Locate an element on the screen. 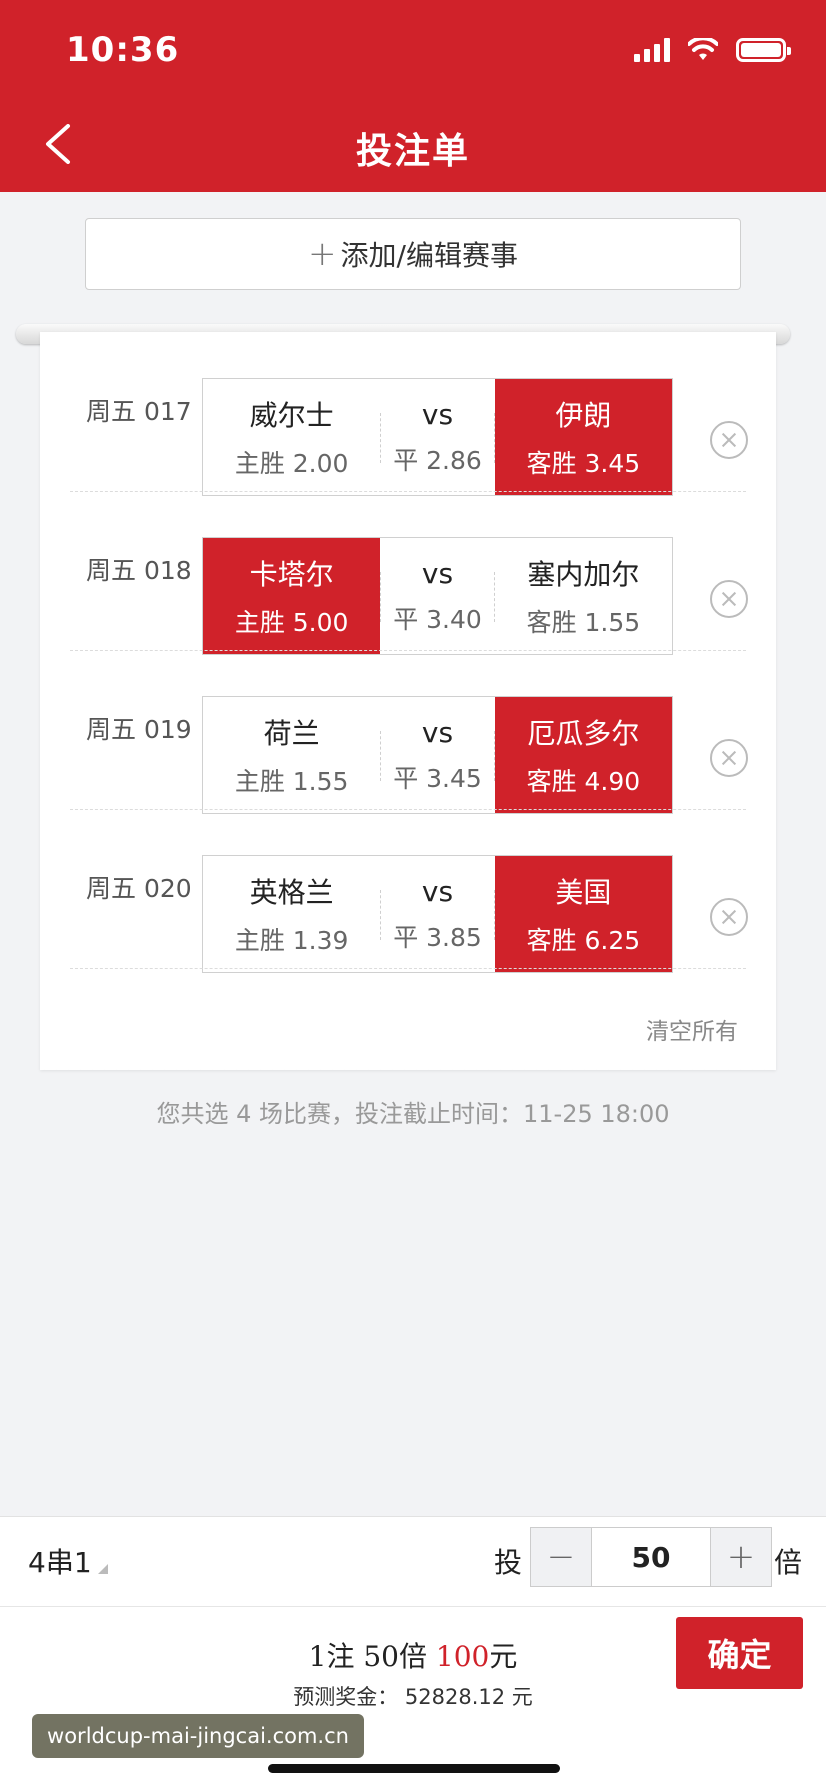 The height and width of the screenshot is (1789, 826). away-odds: 客胜 3.45 is located at coordinates (583, 463).